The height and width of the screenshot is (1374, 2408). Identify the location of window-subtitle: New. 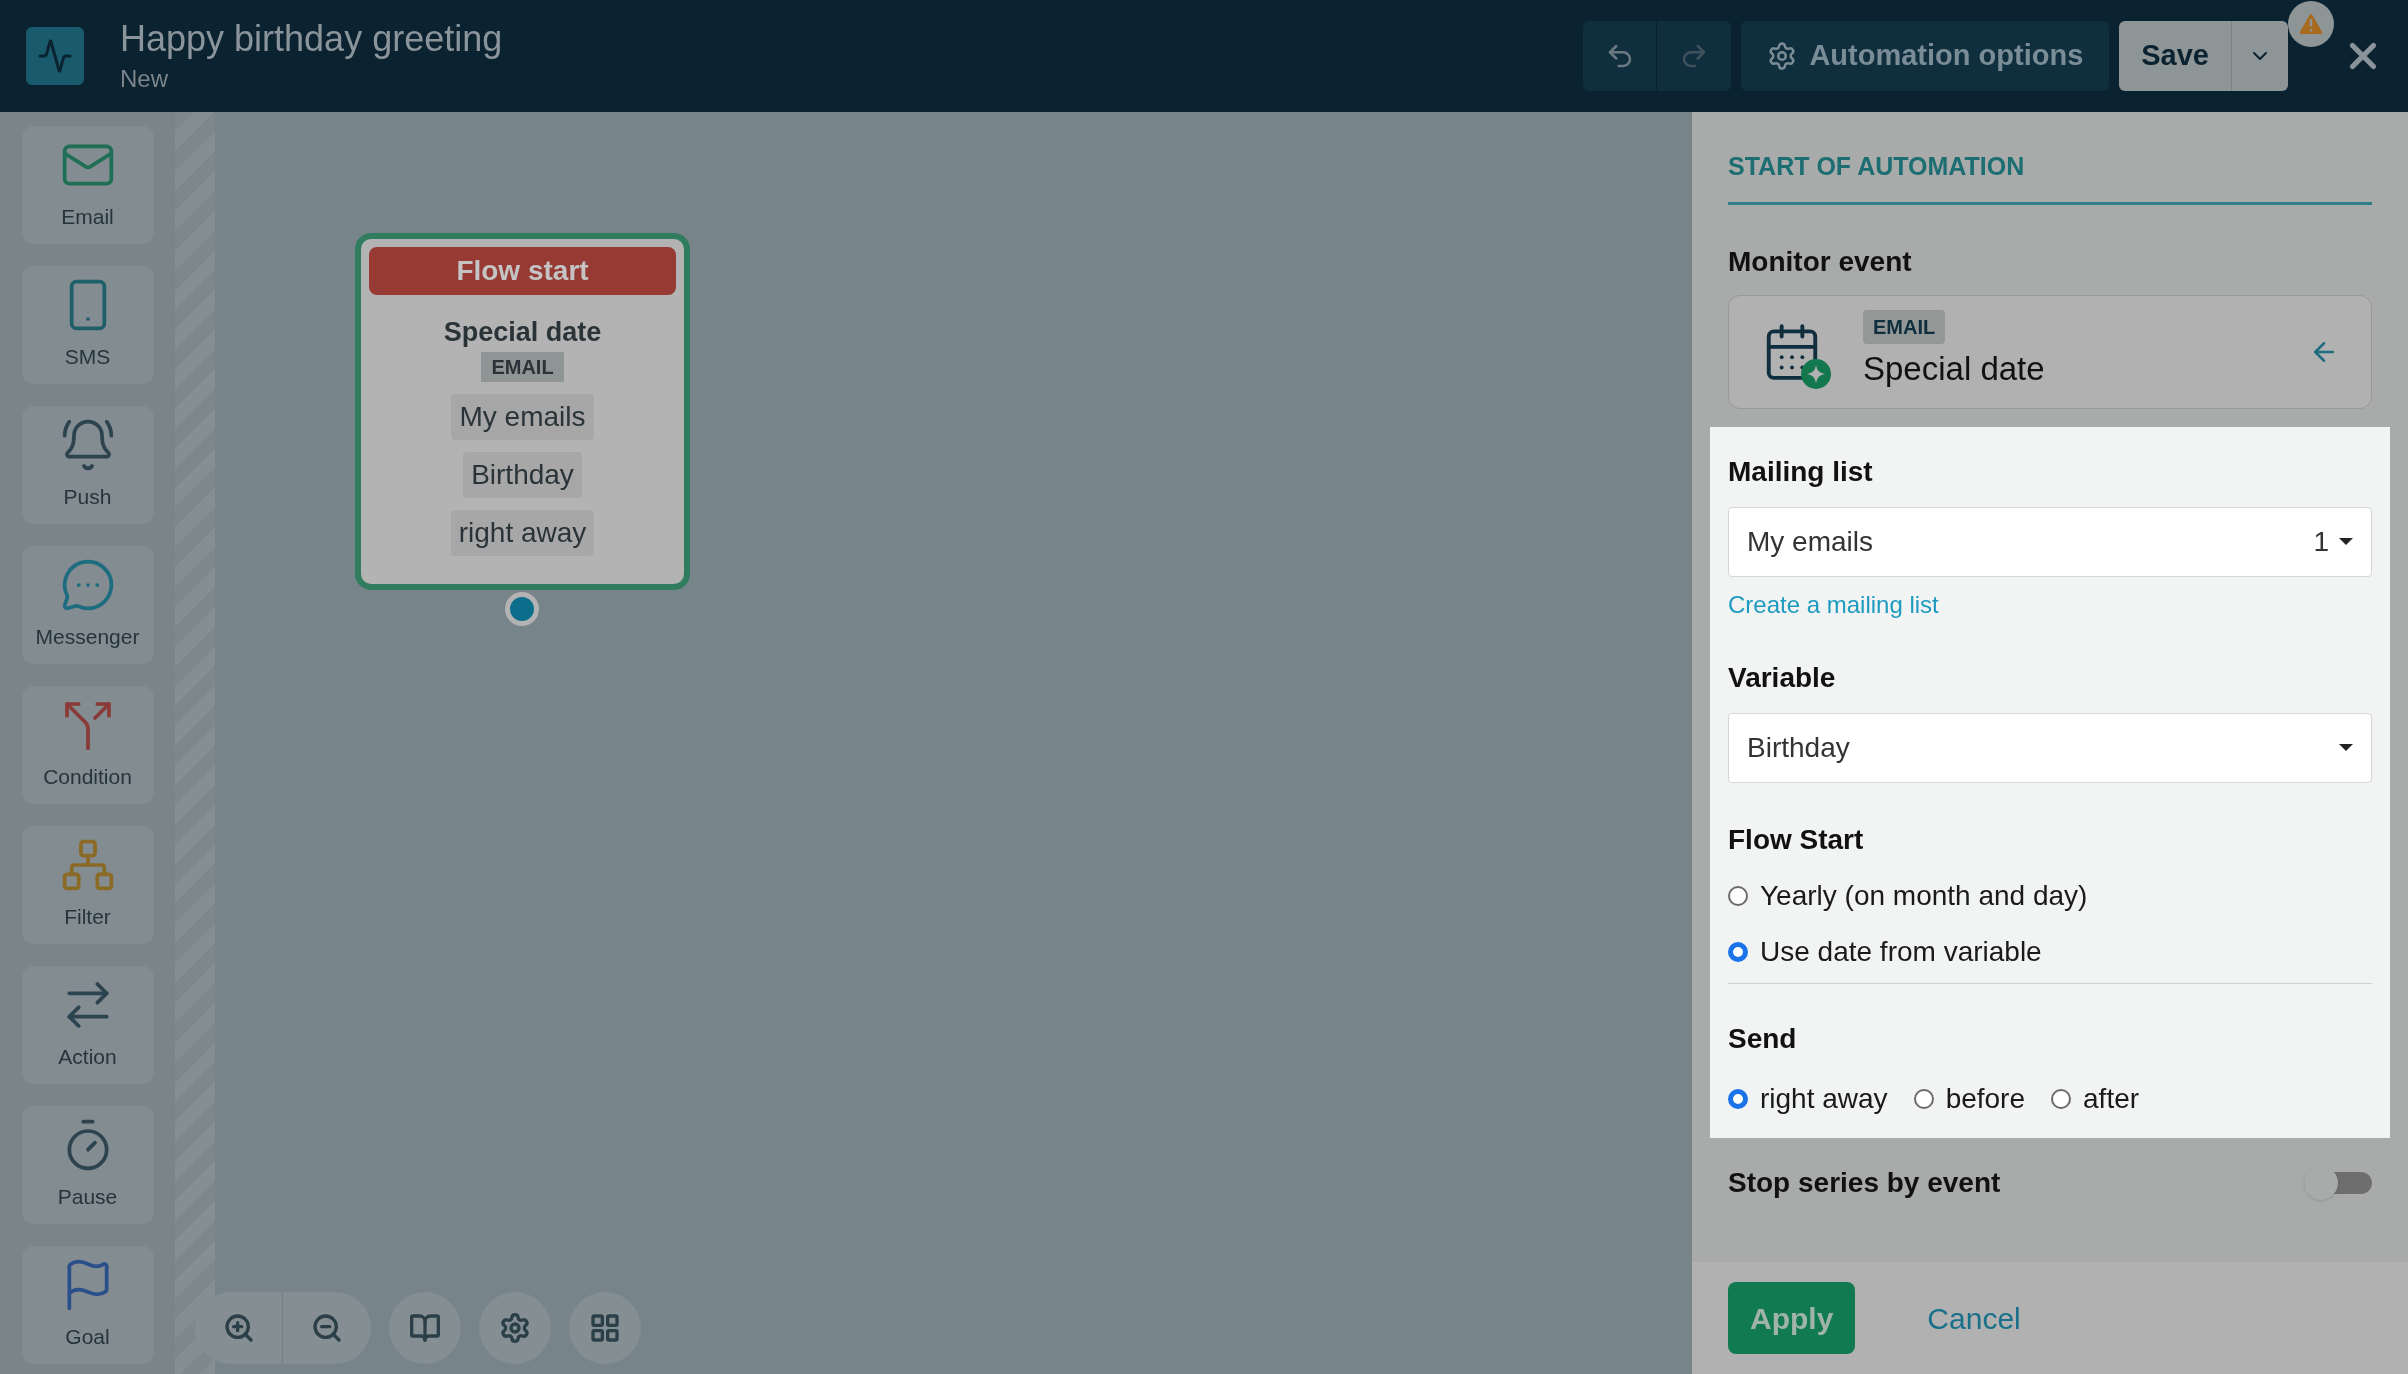
(144, 78).